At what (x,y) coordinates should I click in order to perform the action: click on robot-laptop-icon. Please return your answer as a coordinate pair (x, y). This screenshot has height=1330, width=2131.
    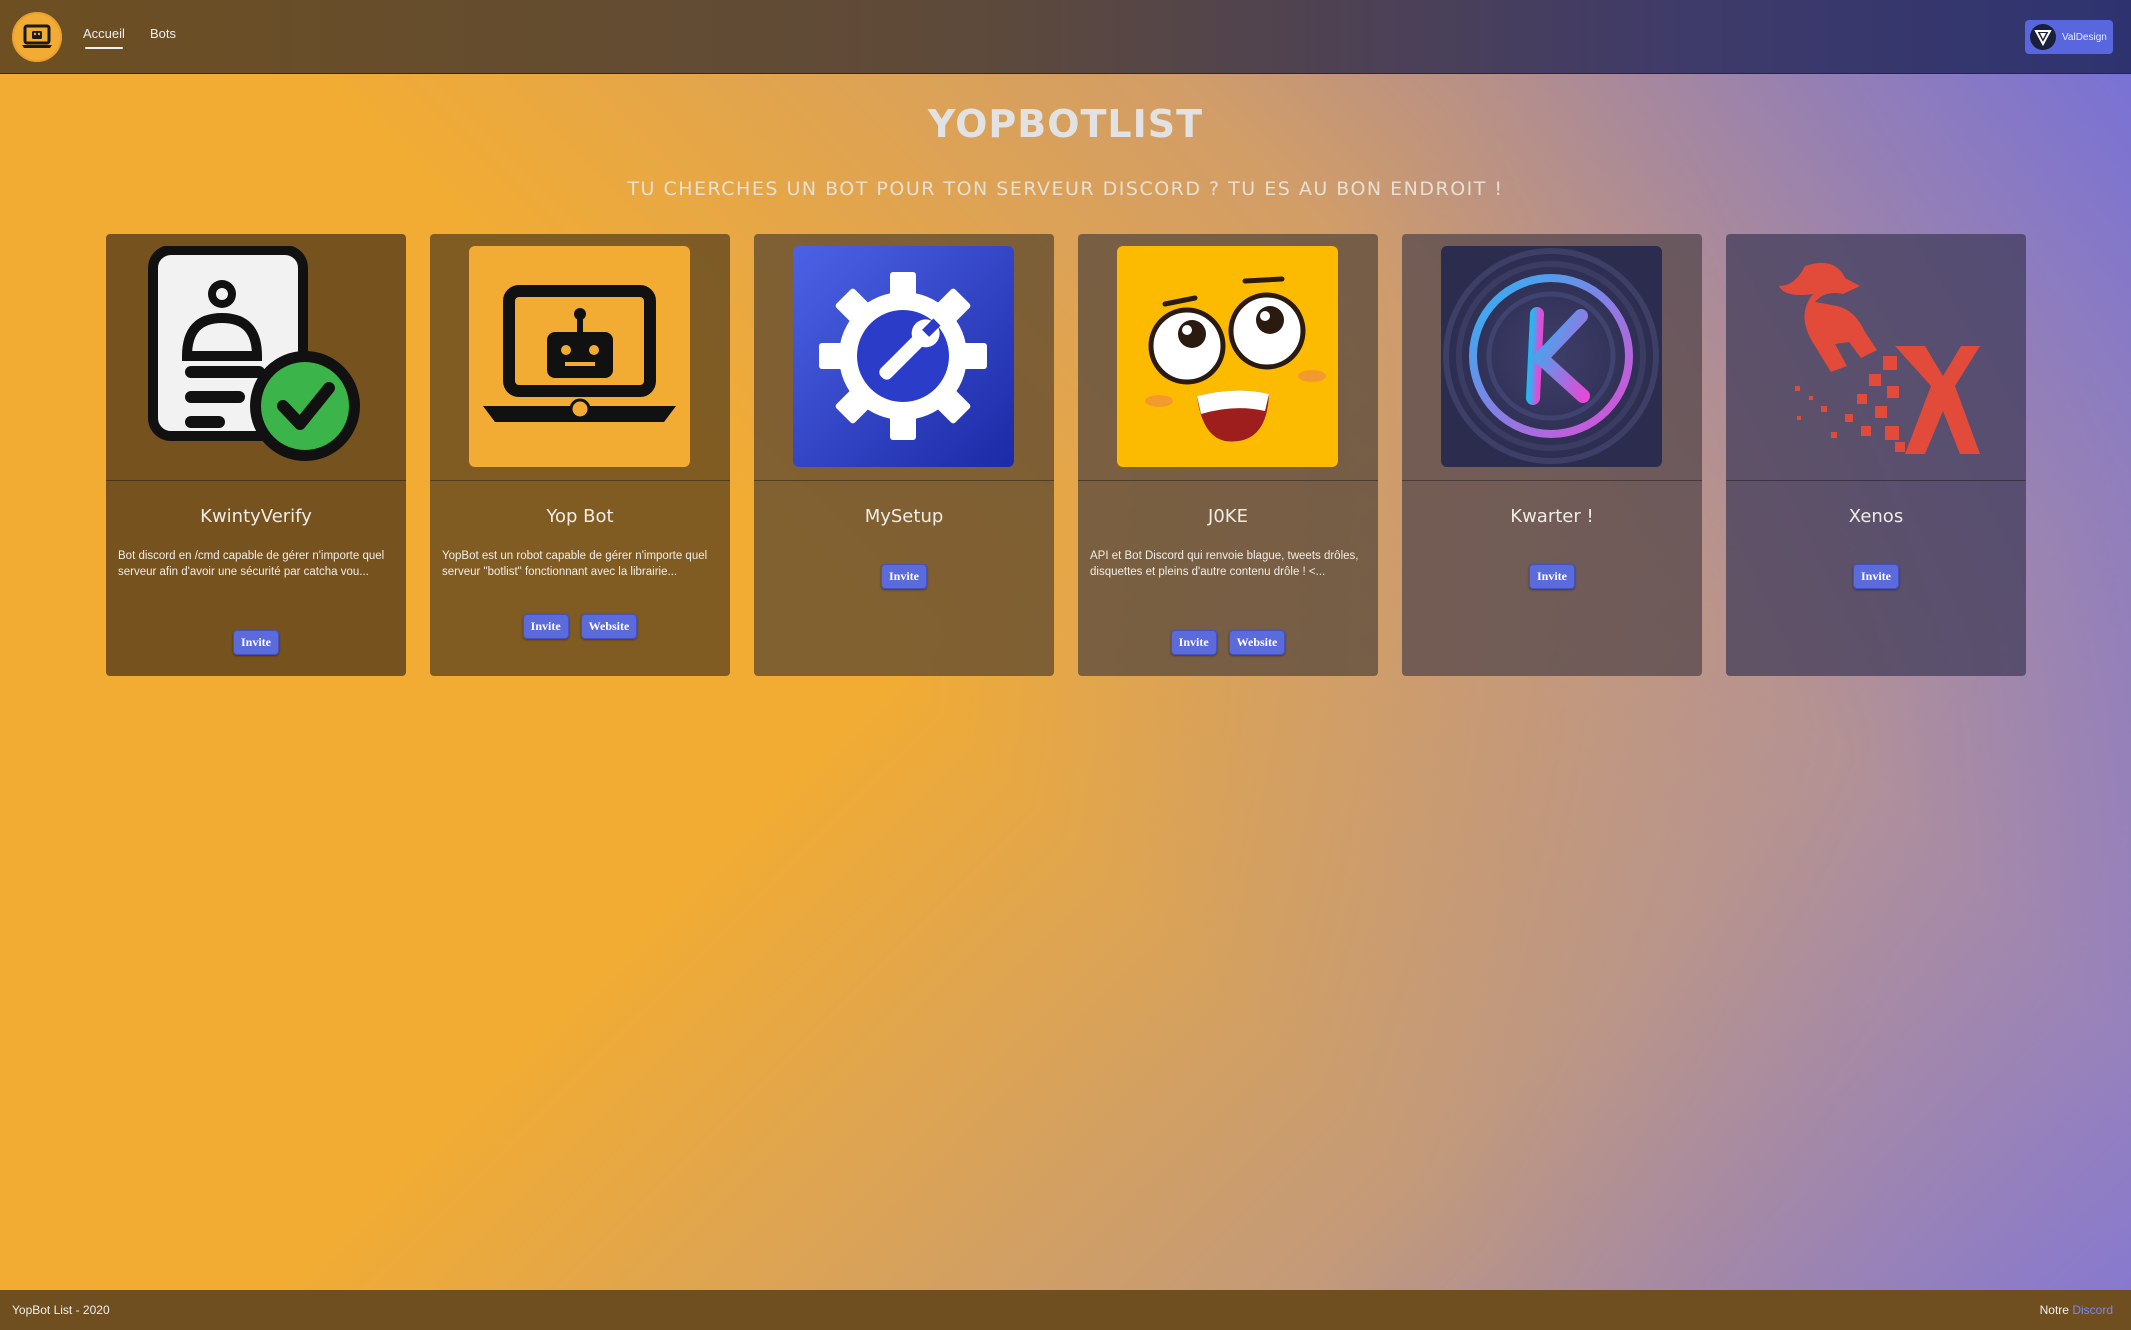
    Looking at the image, I should click on (579, 356).